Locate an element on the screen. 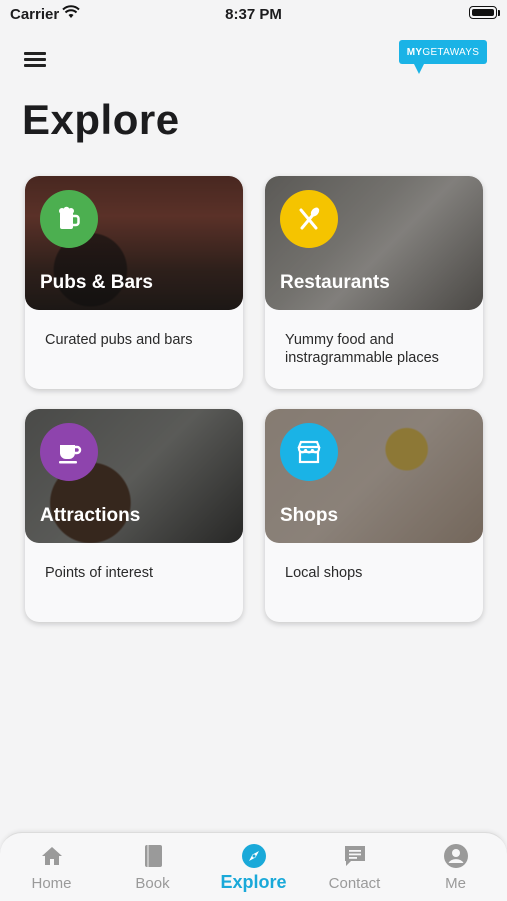 The height and width of the screenshot is (901, 507). beer-mug-icon is located at coordinates (69, 217).